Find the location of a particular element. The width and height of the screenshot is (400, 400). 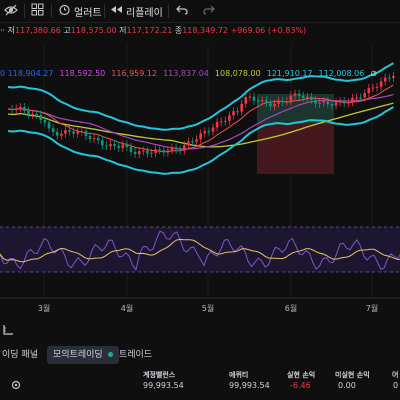

tab-trading-panel: 이딩 패널 is located at coordinates (22, 355).